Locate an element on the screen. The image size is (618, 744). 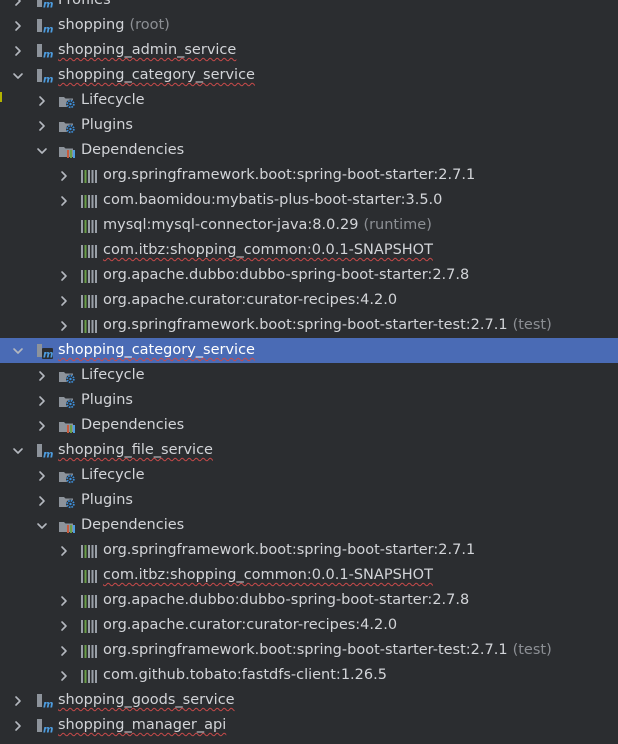
tree-node-shopping-goods-service: m shopping_goods_service is located at coordinates (309, 700).